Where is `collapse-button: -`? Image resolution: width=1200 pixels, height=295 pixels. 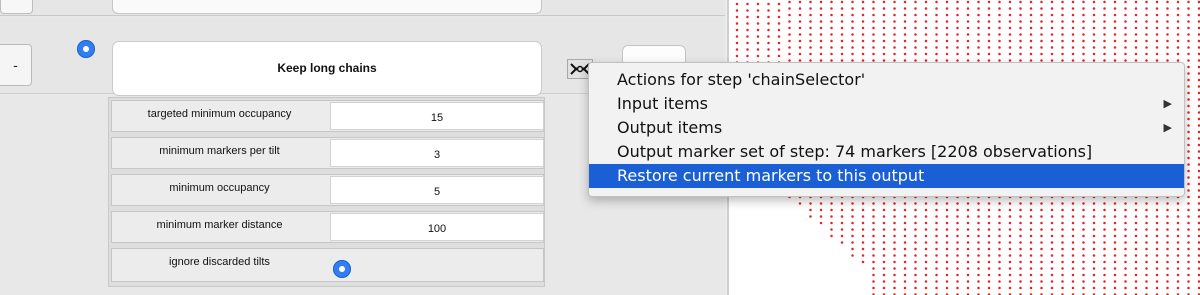
collapse-button: - is located at coordinates (16, 65).